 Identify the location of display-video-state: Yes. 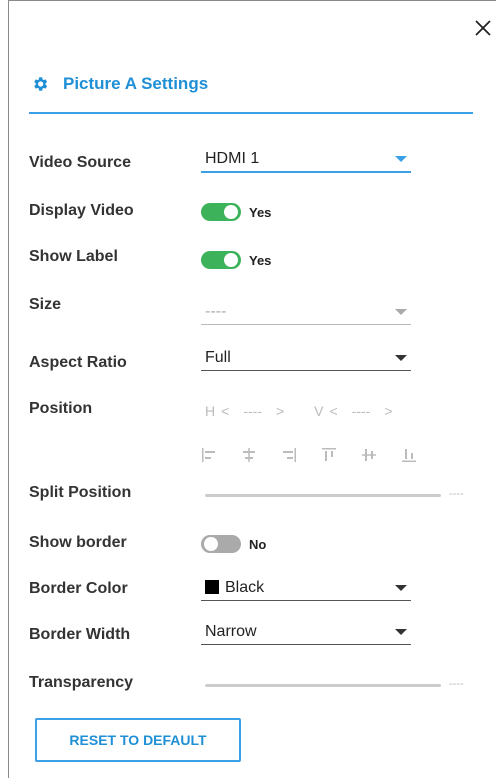
(260, 212).